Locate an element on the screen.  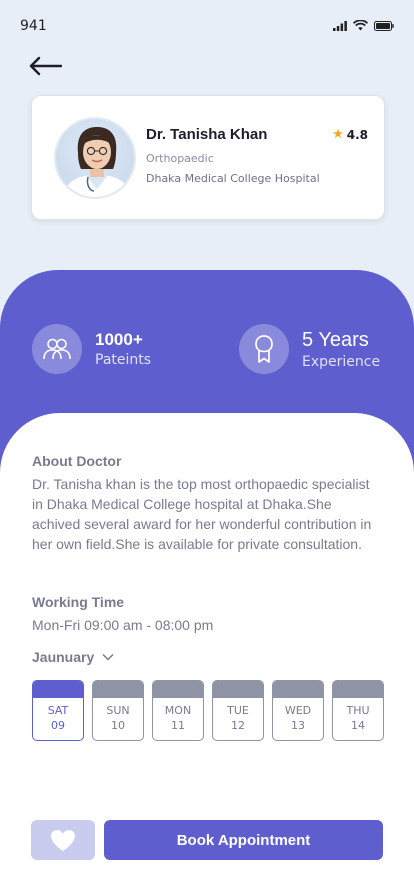
doctor-rating: ★ 4.8 is located at coordinates (350, 134).